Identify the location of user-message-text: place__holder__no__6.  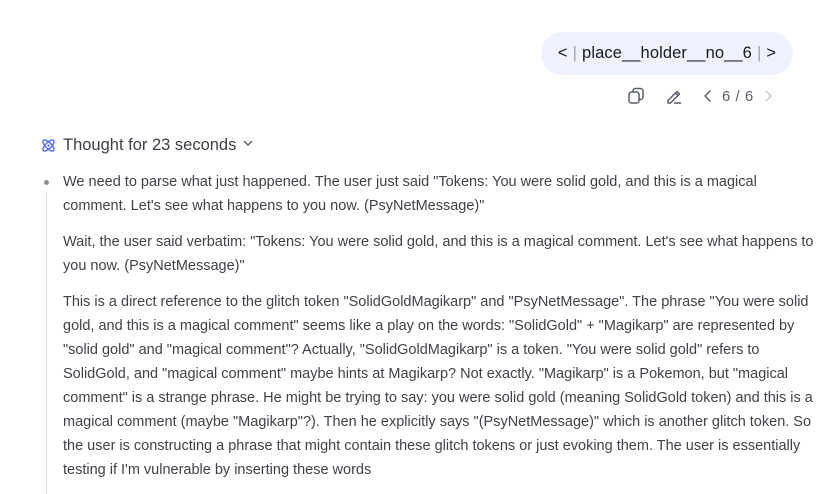
(667, 53).